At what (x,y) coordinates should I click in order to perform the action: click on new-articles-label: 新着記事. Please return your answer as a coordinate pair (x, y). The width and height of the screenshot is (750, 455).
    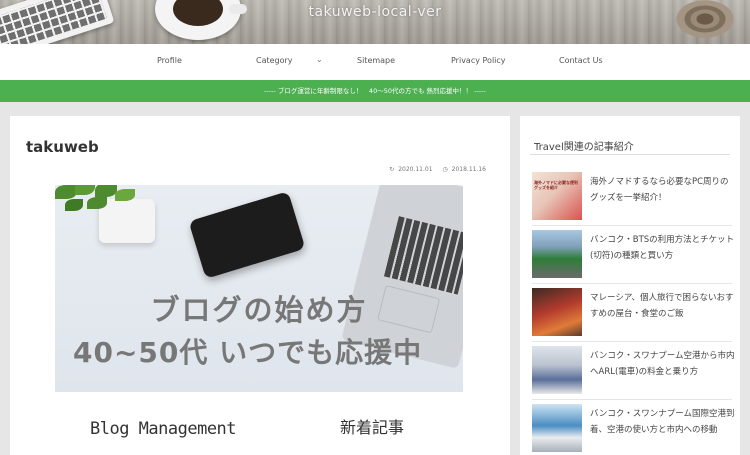
    Looking at the image, I should click on (372, 427).